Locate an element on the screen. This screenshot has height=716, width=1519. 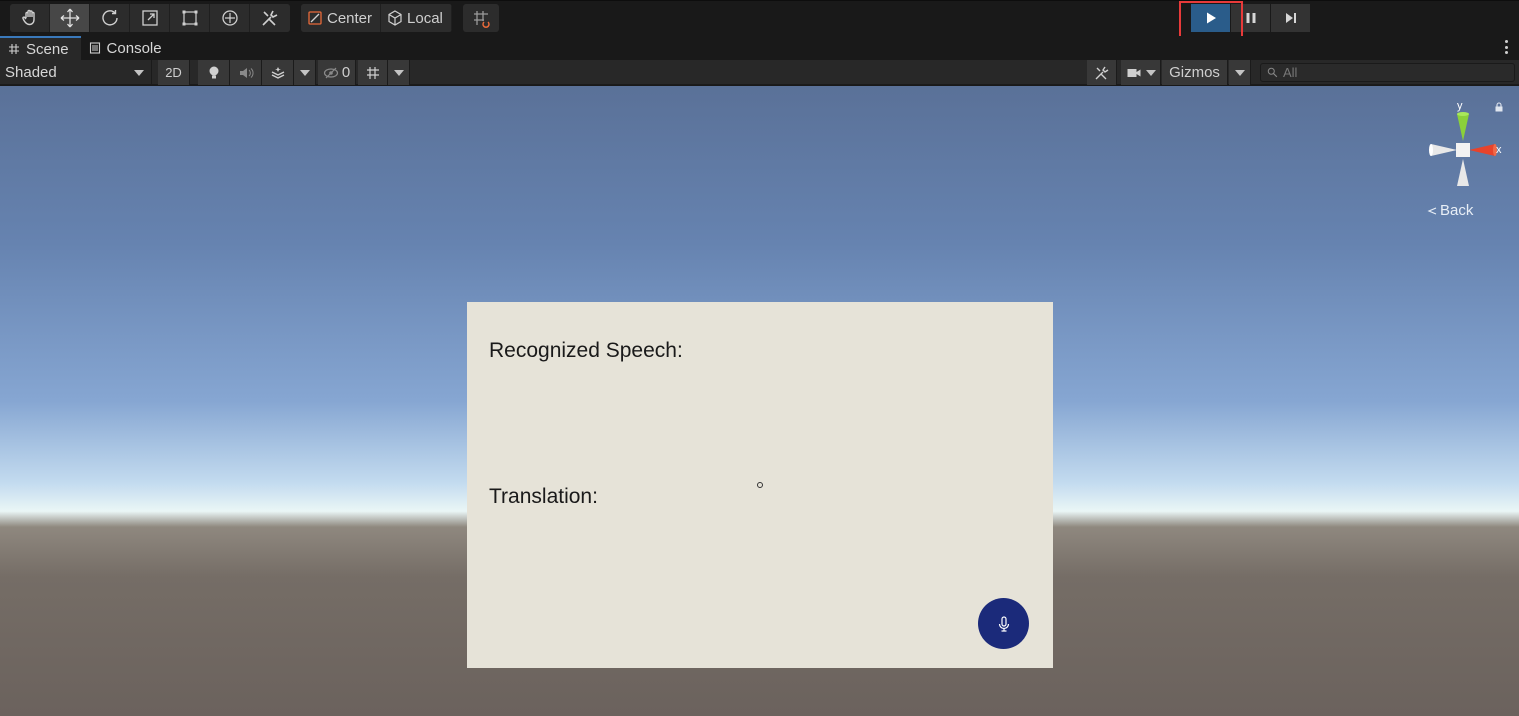
hidden-objects-toggle: 0 is located at coordinates (337, 72).